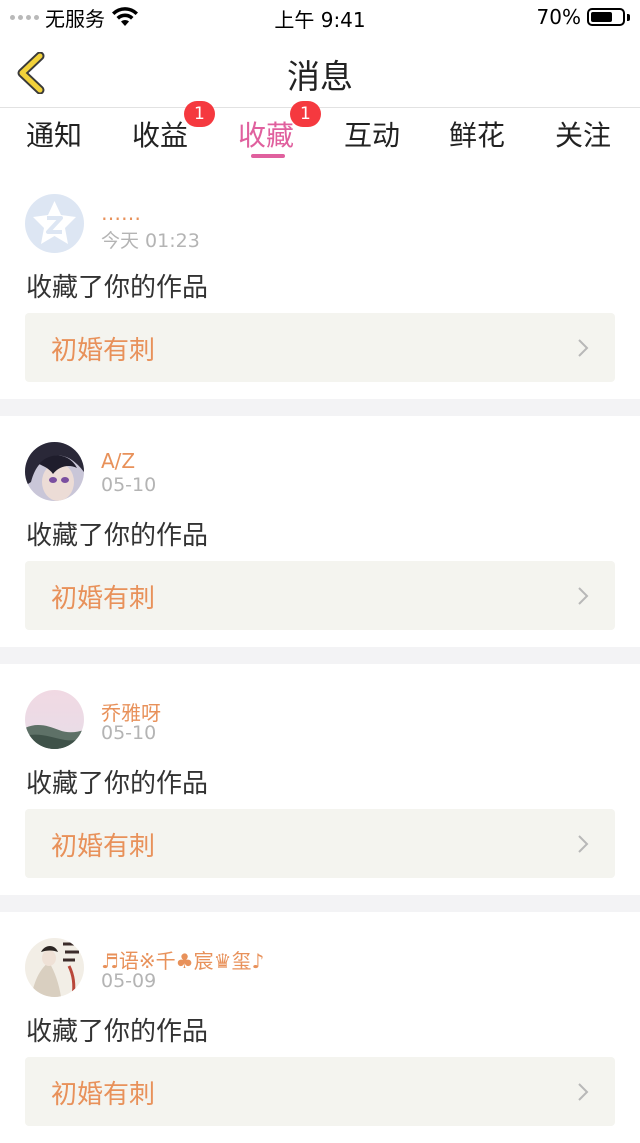  Describe the element at coordinates (54, 471) in the screenshot. I see `anime-avatar` at that location.